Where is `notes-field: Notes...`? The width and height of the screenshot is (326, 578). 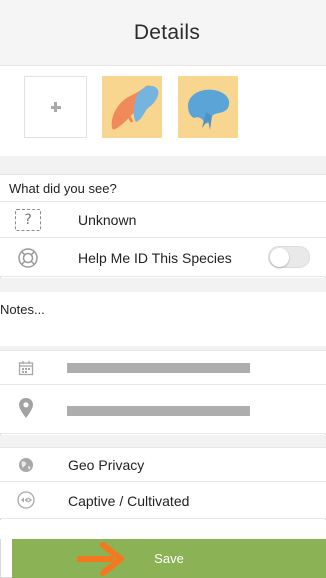
notes-field: Notes... is located at coordinates (163, 319).